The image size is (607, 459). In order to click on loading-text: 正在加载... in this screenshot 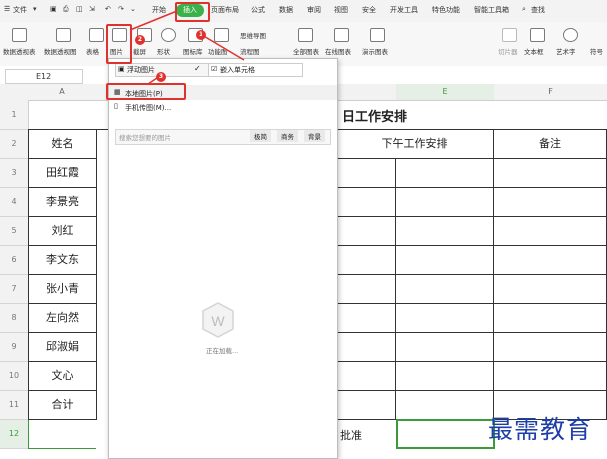, I will do `click(222, 351)`.